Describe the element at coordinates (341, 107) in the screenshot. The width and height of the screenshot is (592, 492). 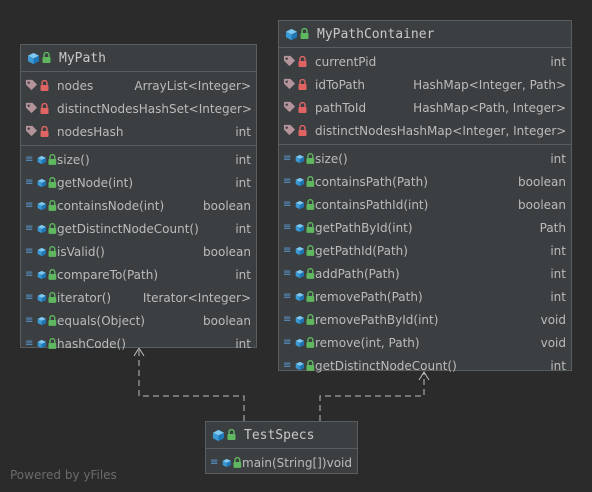
I see `field-name: pathToId` at that location.